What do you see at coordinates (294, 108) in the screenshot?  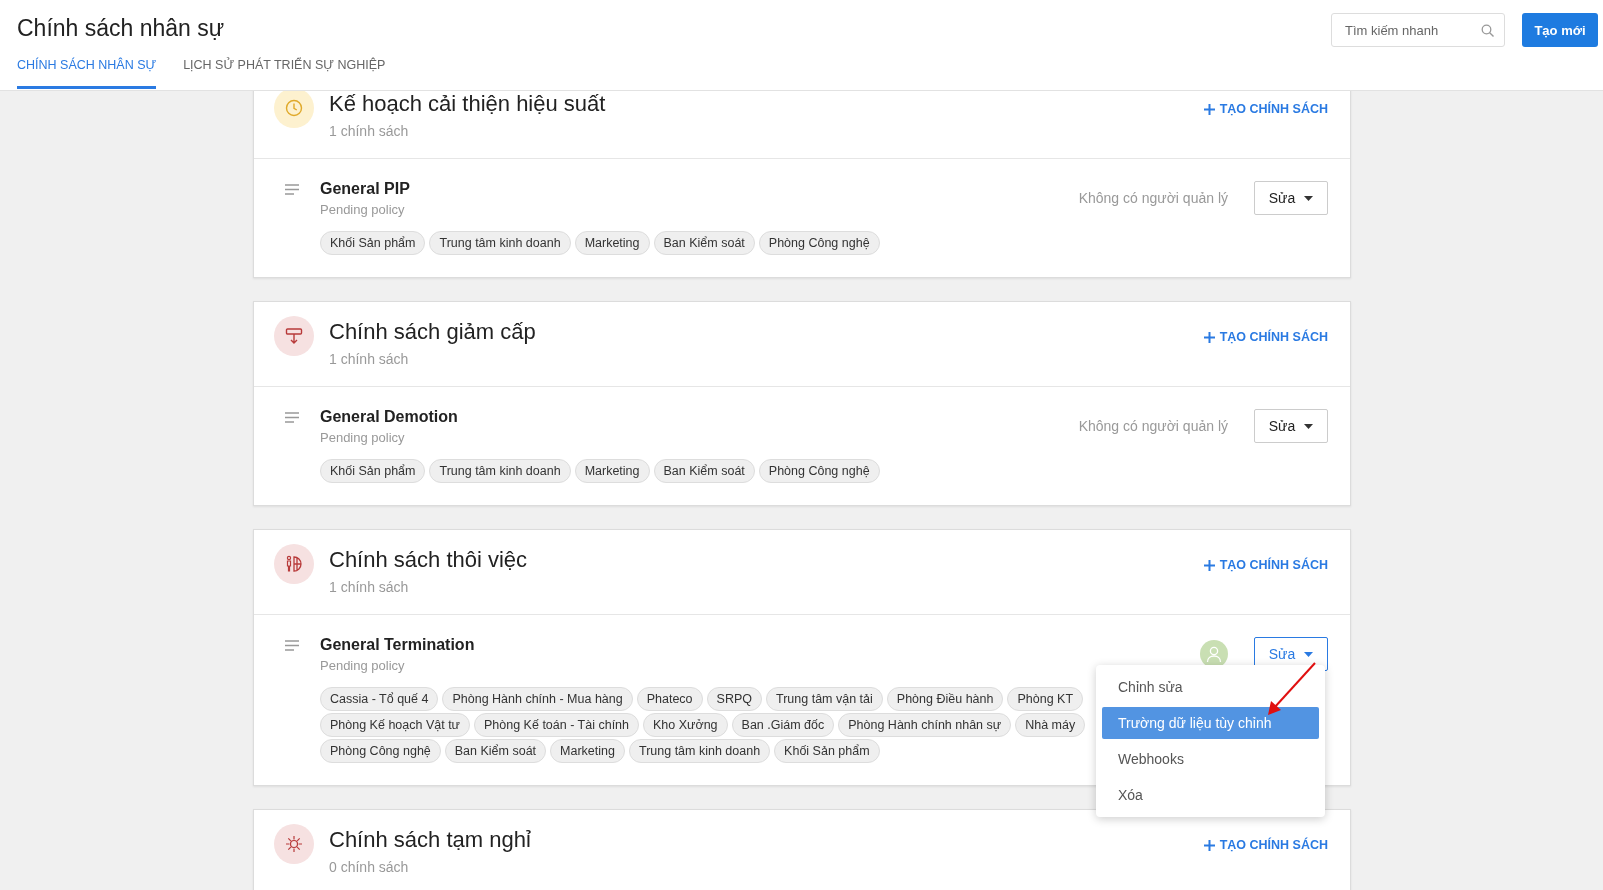 I see `clock-icon` at bounding box center [294, 108].